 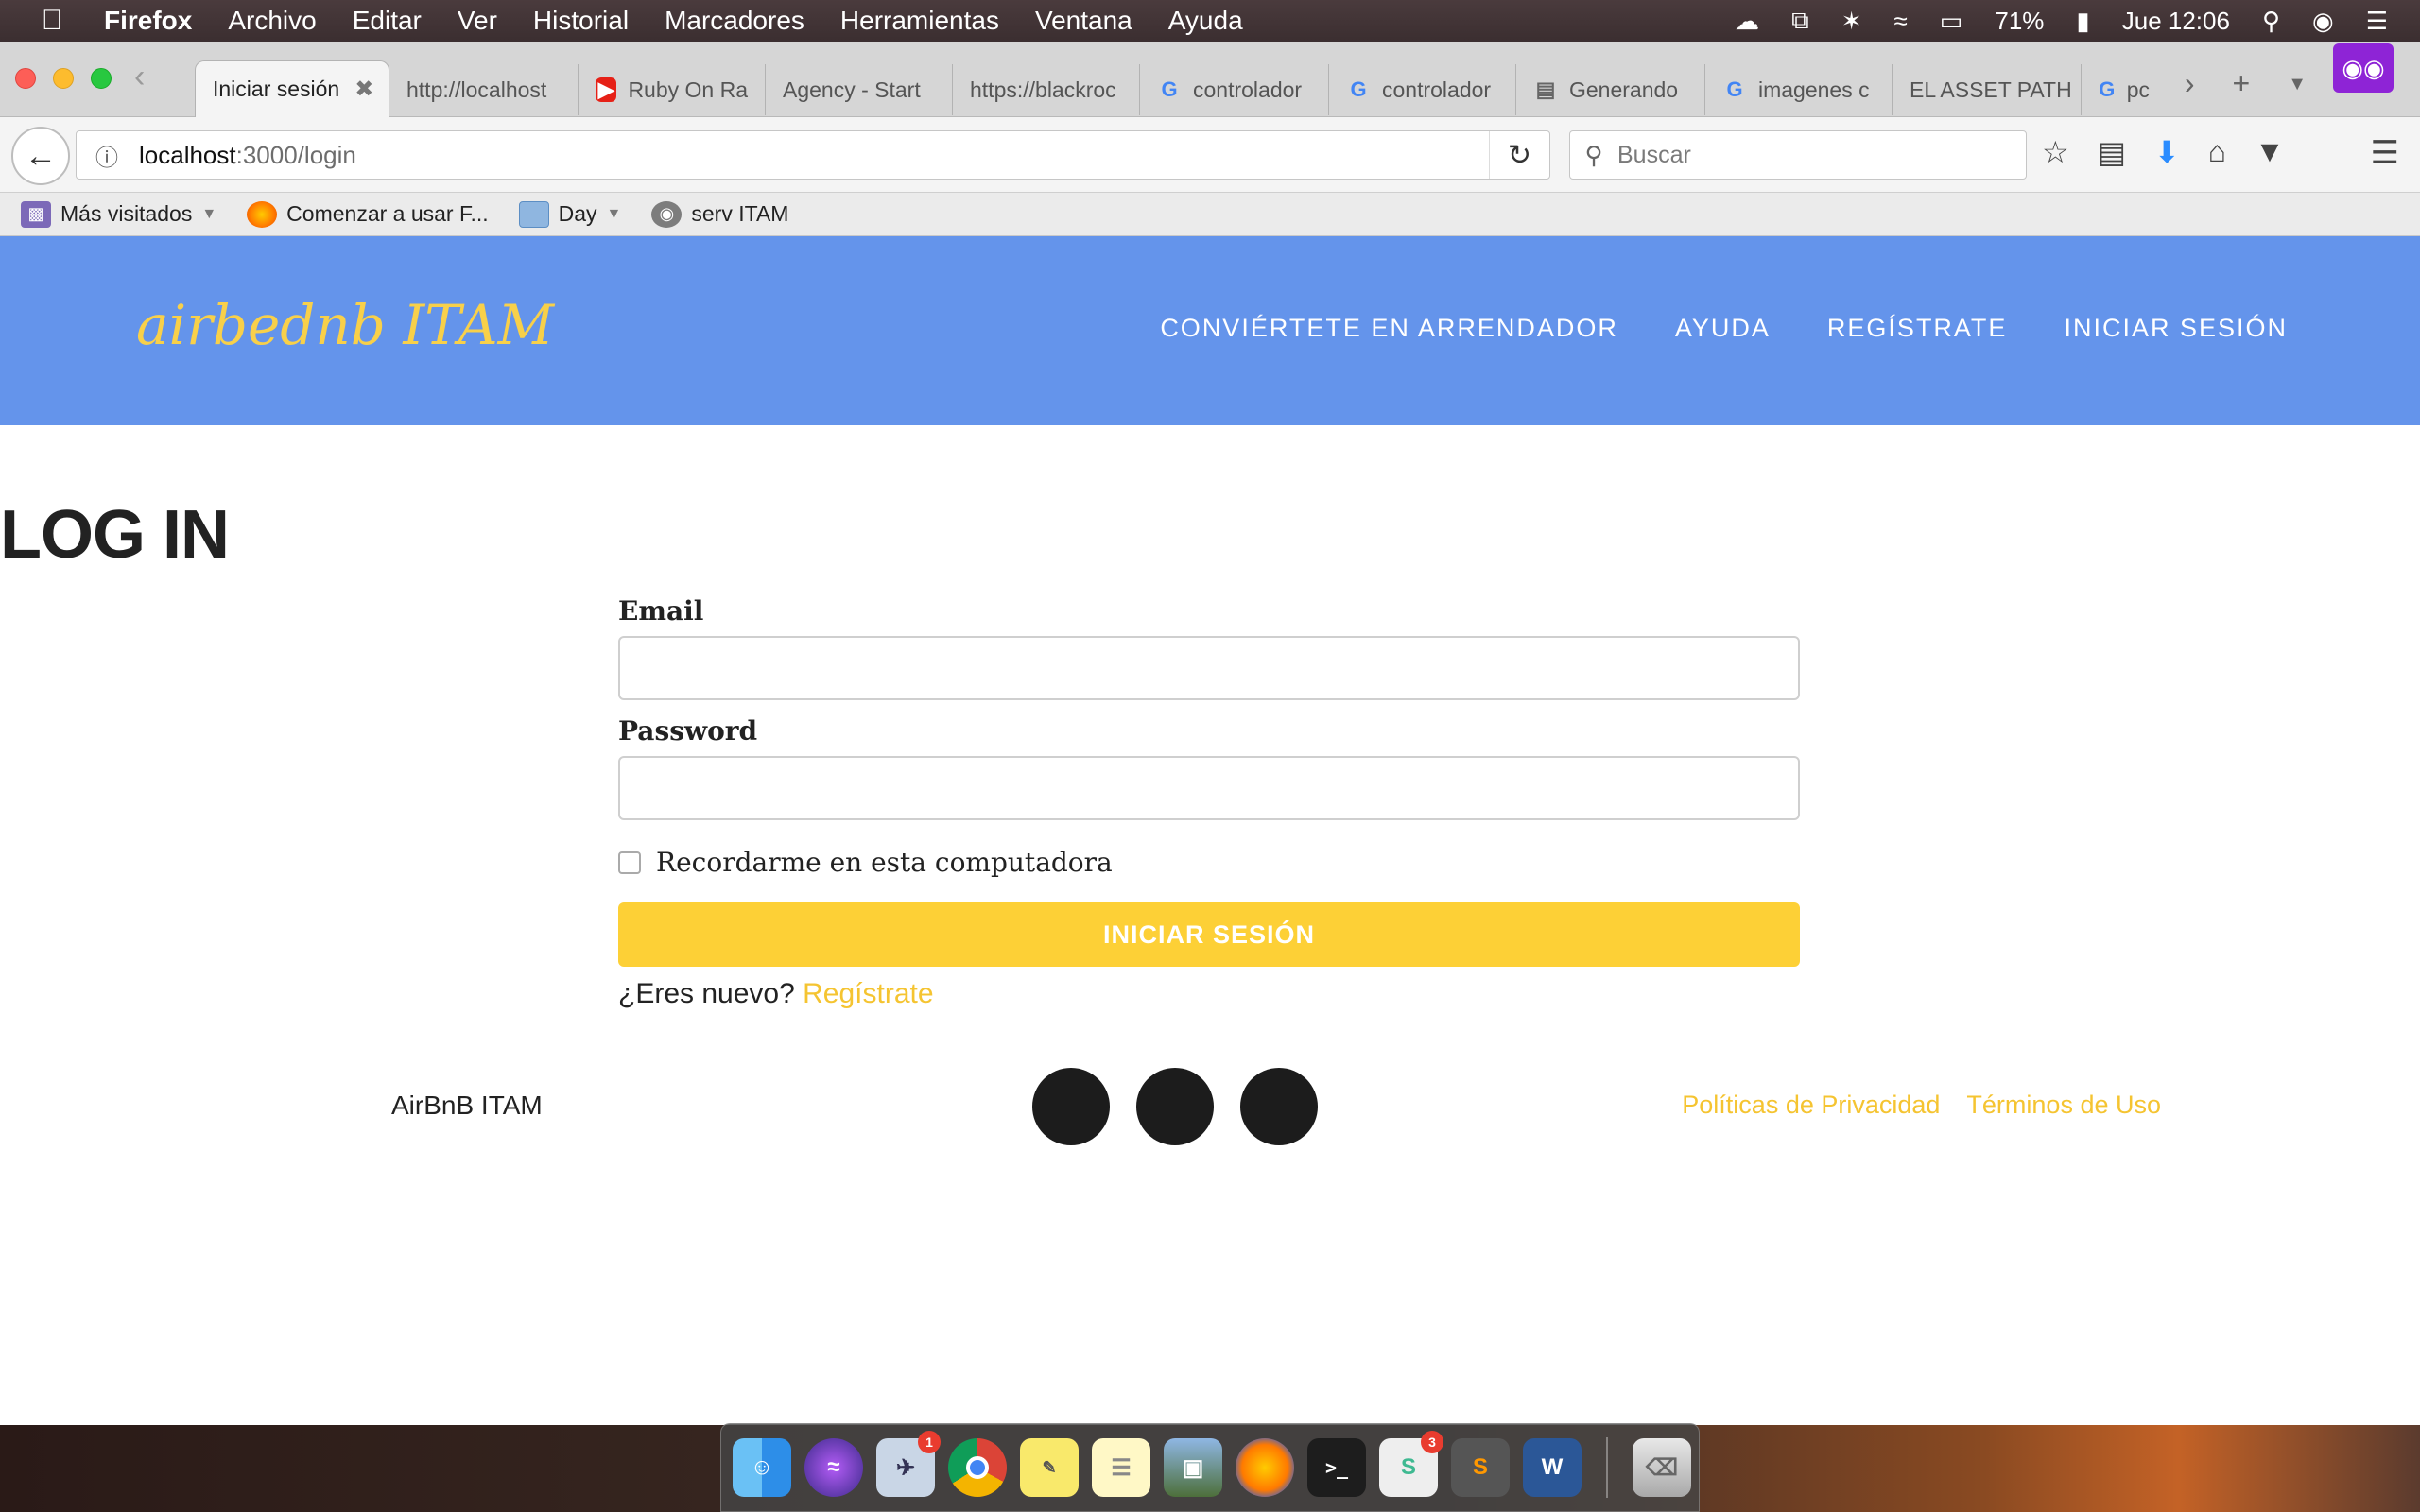 What do you see at coordinates (2082, 21) in the screenshot?
I see `battery-icon: ▮` at bounding box center [2082, 21].